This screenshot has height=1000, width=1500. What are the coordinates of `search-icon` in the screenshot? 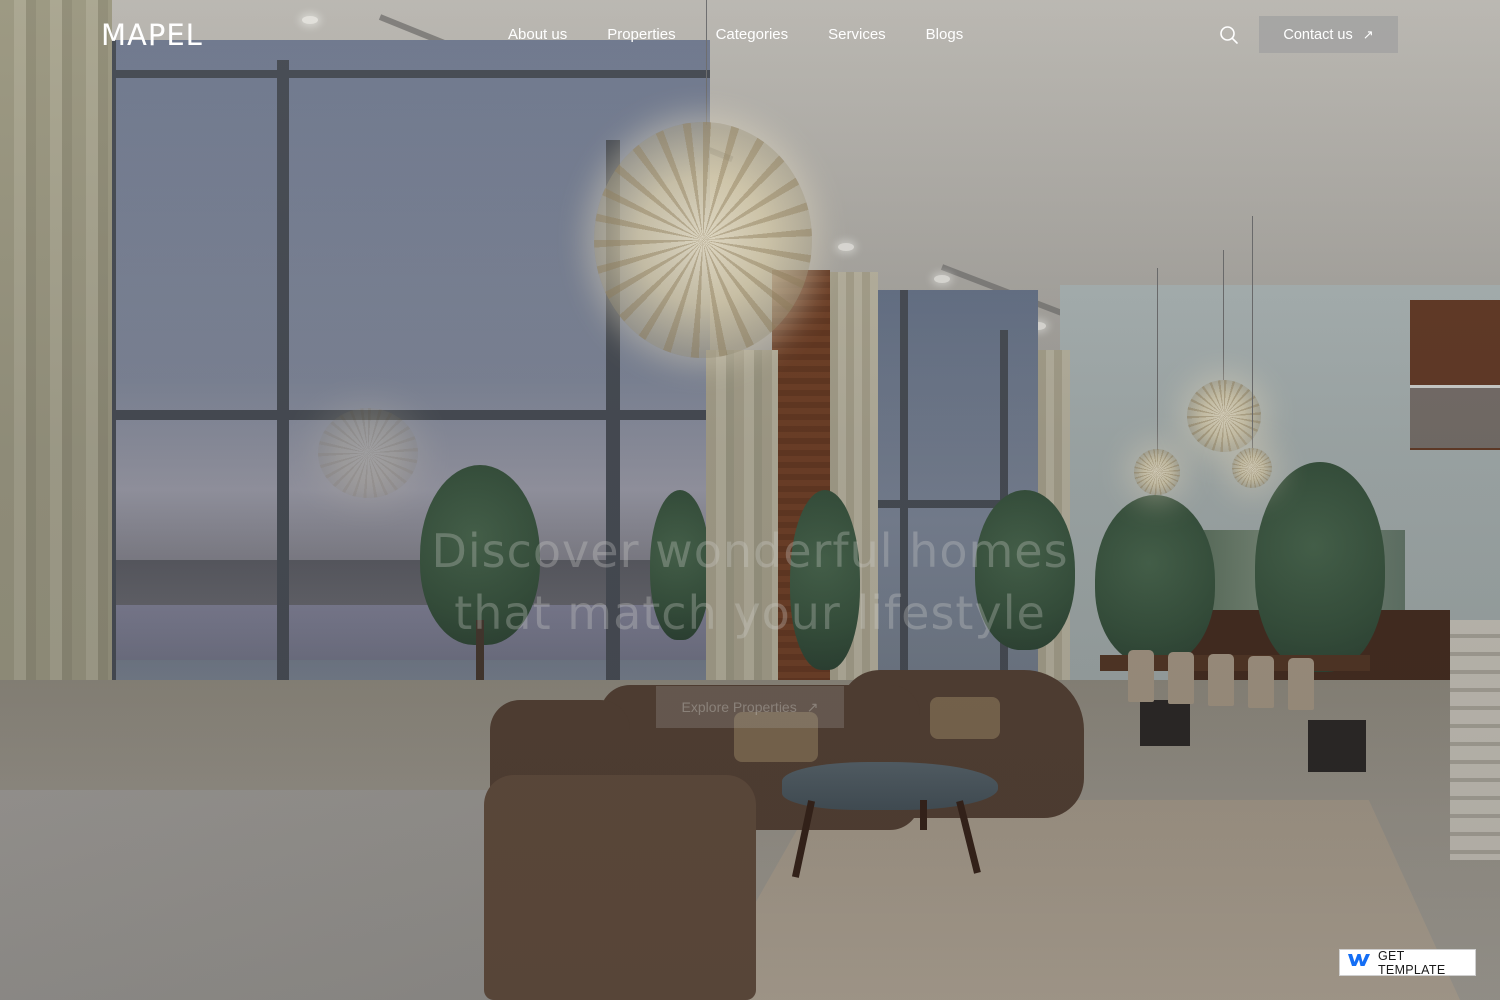 It's located at (1229, 35).